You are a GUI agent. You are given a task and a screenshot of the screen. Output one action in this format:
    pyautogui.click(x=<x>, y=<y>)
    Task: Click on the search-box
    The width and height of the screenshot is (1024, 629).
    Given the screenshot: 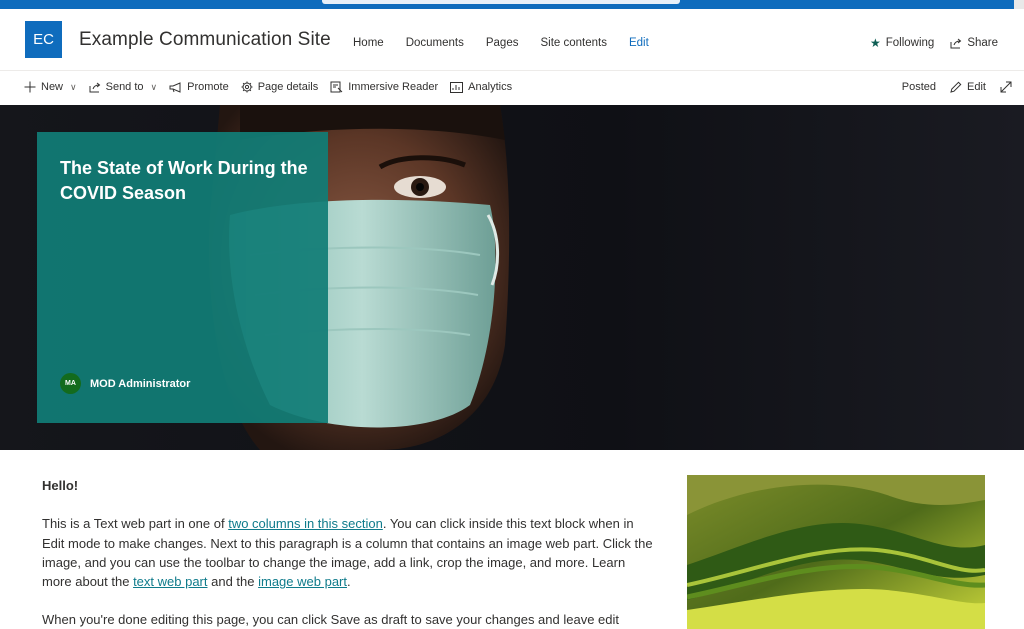 What is the action you would take?
    pyautogui.click(x=501, y=2)
    